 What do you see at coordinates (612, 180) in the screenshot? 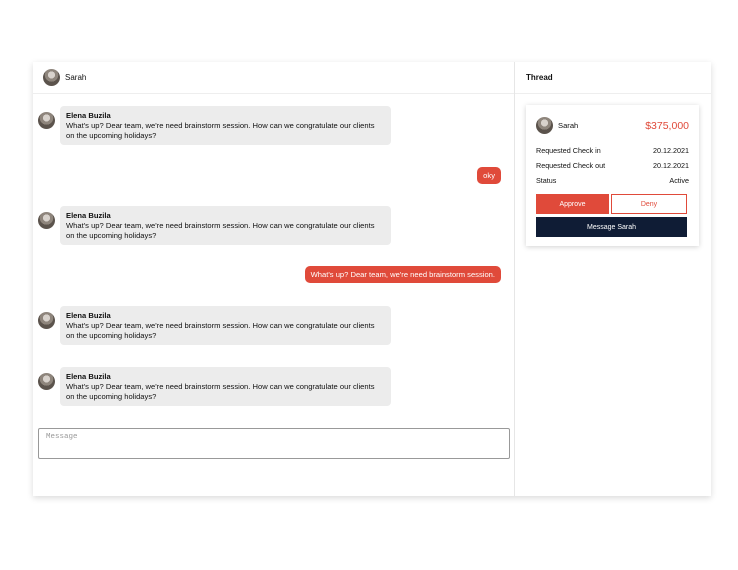
I see `detail-row-status: Status Active` at bounding box center [612, 180].